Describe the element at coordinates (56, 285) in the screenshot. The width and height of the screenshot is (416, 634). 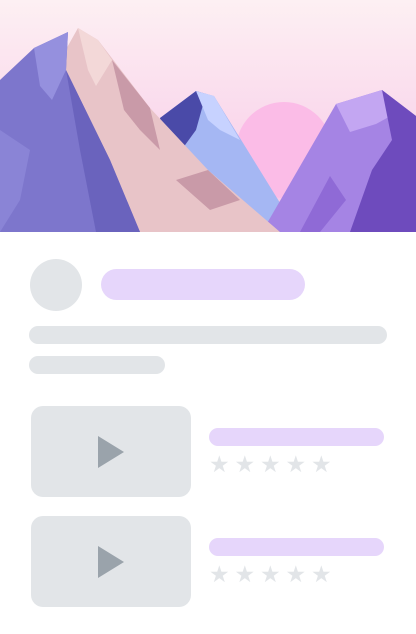
I see `avatar` at that location.